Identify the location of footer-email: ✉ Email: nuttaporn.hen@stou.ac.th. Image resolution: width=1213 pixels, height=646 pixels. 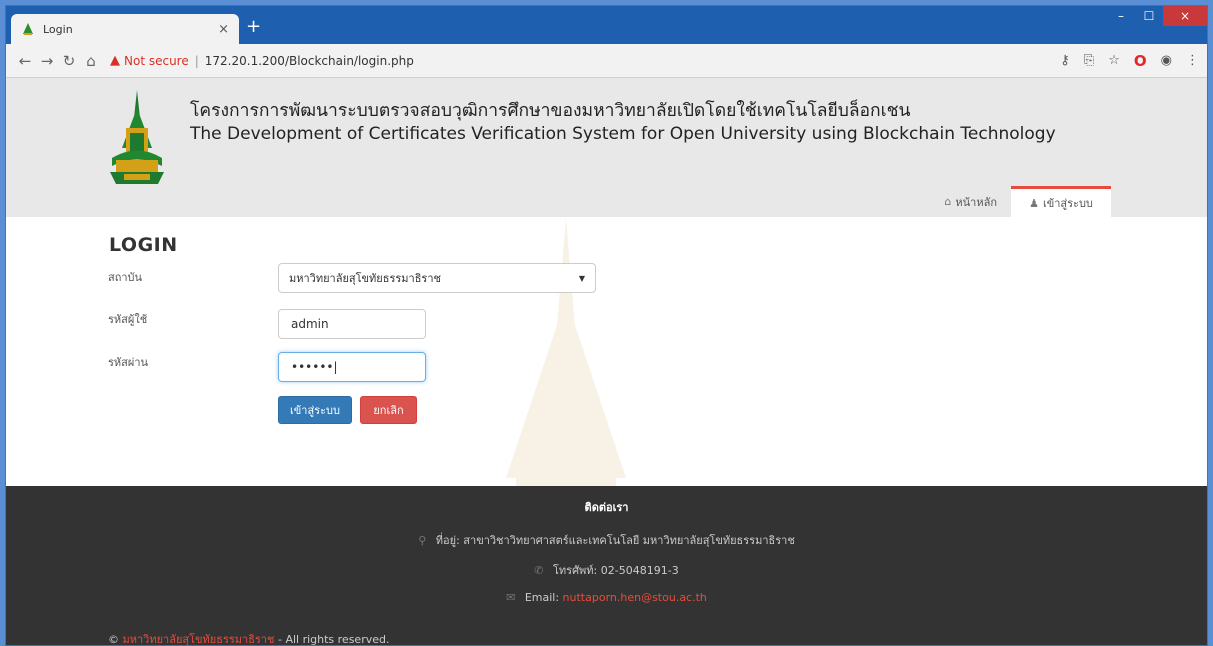
(606, 597).